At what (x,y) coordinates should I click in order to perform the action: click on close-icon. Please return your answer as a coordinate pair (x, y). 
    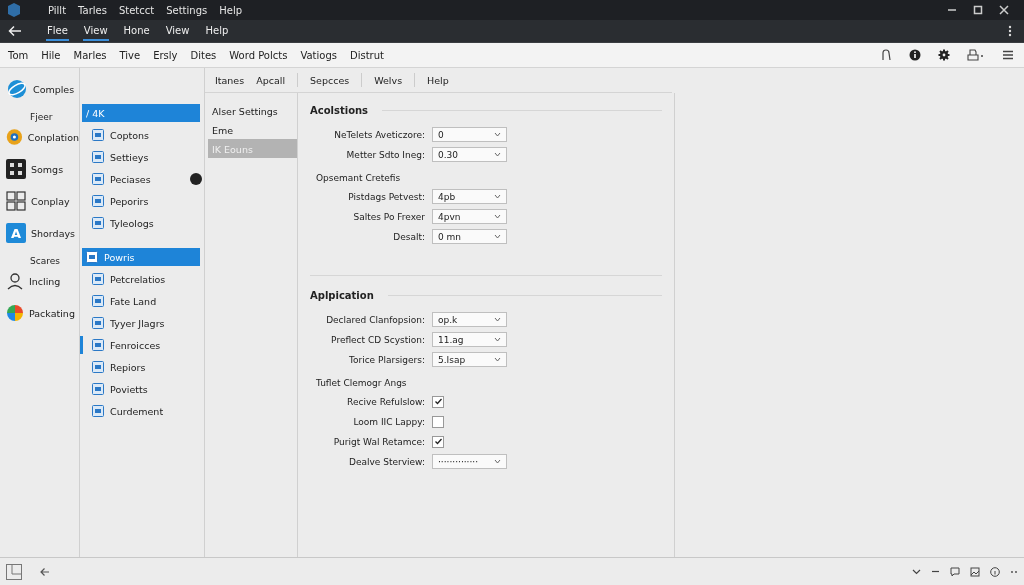
    Looking at the image, I should click on (1004, 10).